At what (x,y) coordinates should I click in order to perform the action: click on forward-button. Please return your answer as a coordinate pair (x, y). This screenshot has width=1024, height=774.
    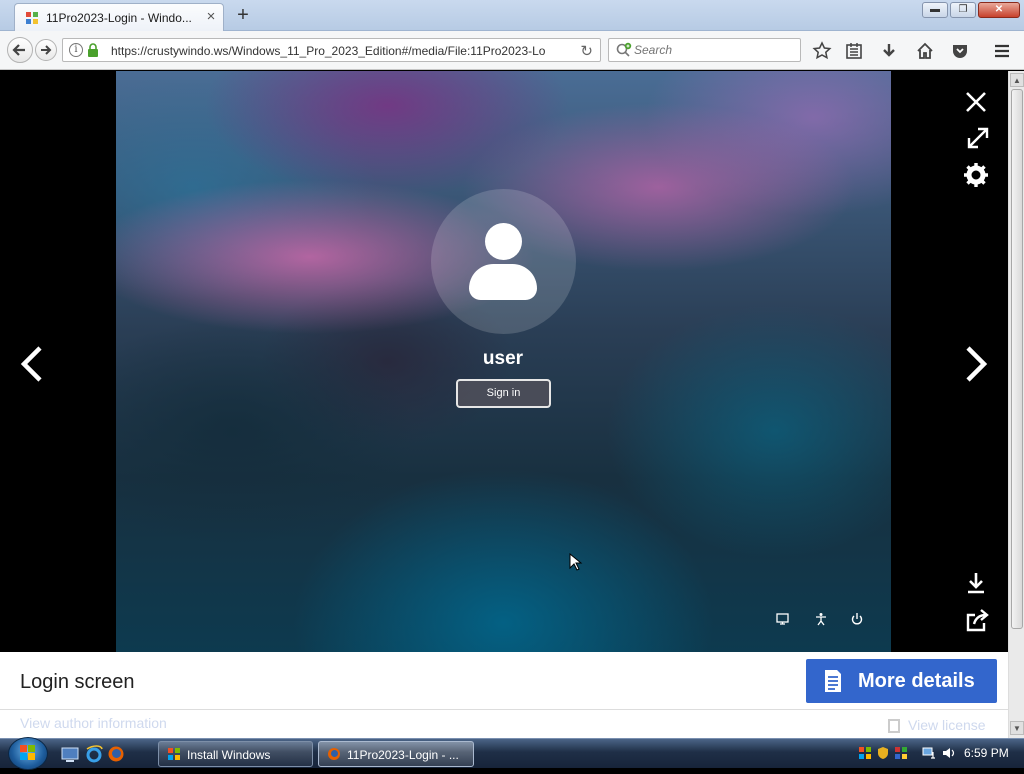
    Looking at the image, I should click on (46, 50).